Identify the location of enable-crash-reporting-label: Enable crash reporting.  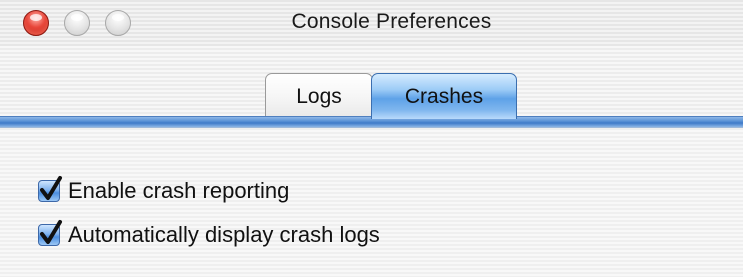
(179, 190).